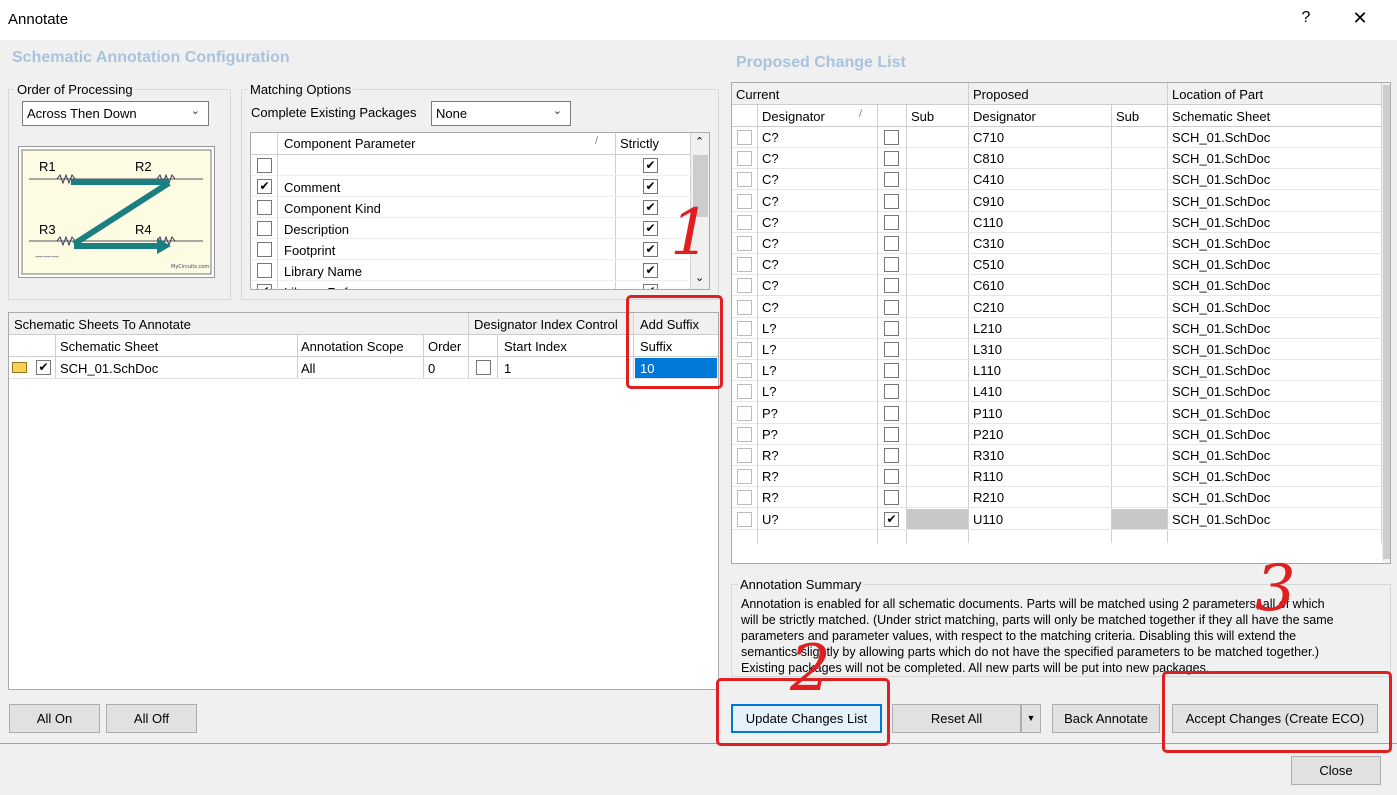 This screenshot has width=1397, height=795. Describe the element at coordinates (922, 116) in the screenshot. I see `current-sub-header: Sub` at that location.